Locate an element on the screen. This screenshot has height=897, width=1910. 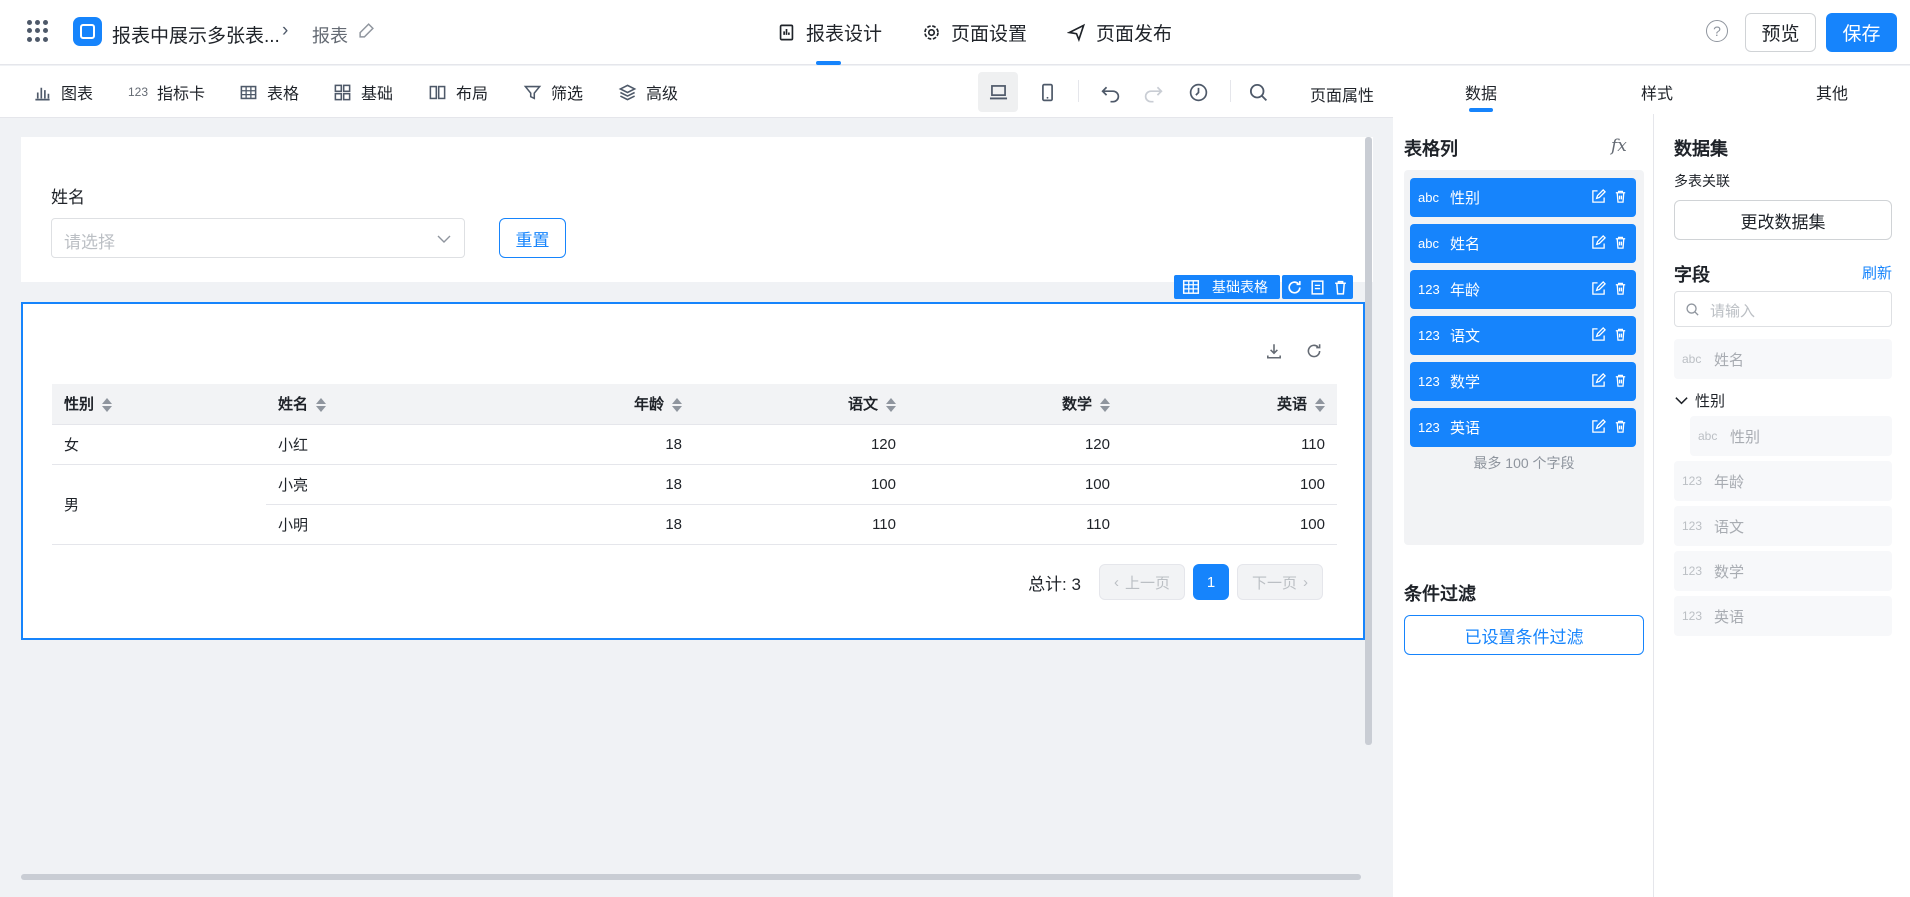
toolbar-item-layout: 布局 is located at coordinates (458, 92).